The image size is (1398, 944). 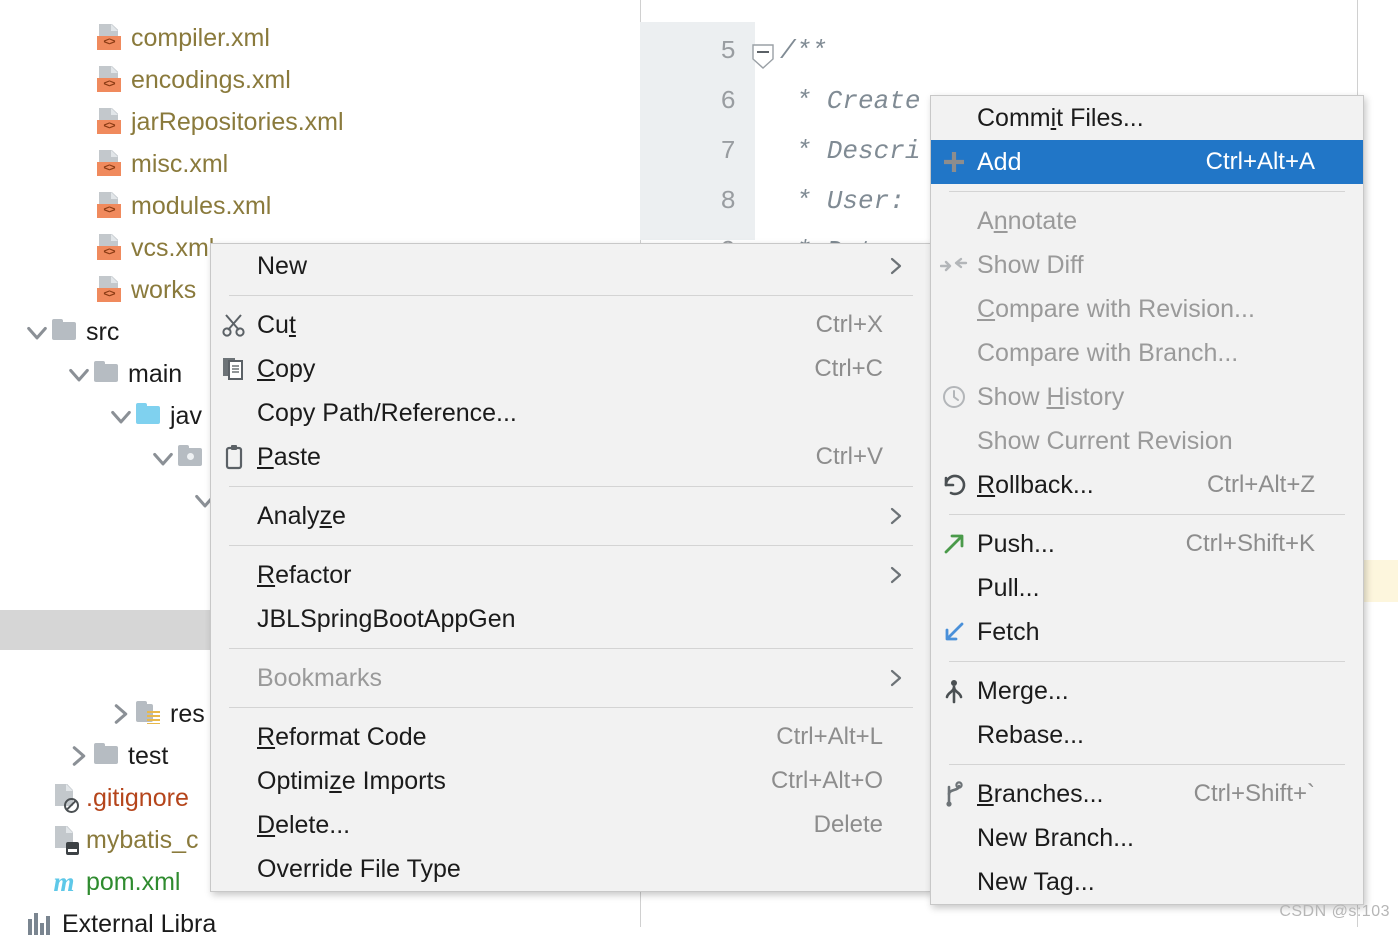 What do you see at coordinates (172, 122) in the screenshot?
I see `tree-item-jarrepositories-xml: <> jarRepositories.xml` at bounding box center [172, 122].